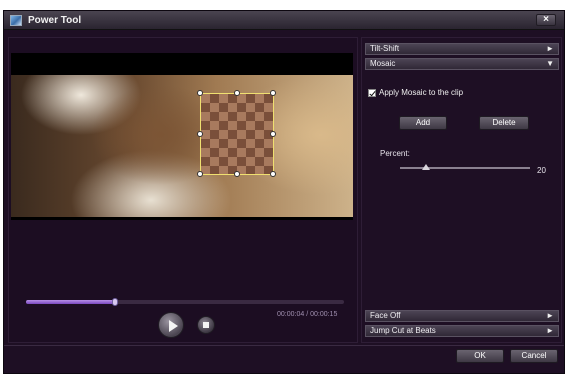 The image size is (570, 380). Describe the element at coordinates (284, 20) in the screenshot. I see `title-bar: Power Tool ×` at that location.